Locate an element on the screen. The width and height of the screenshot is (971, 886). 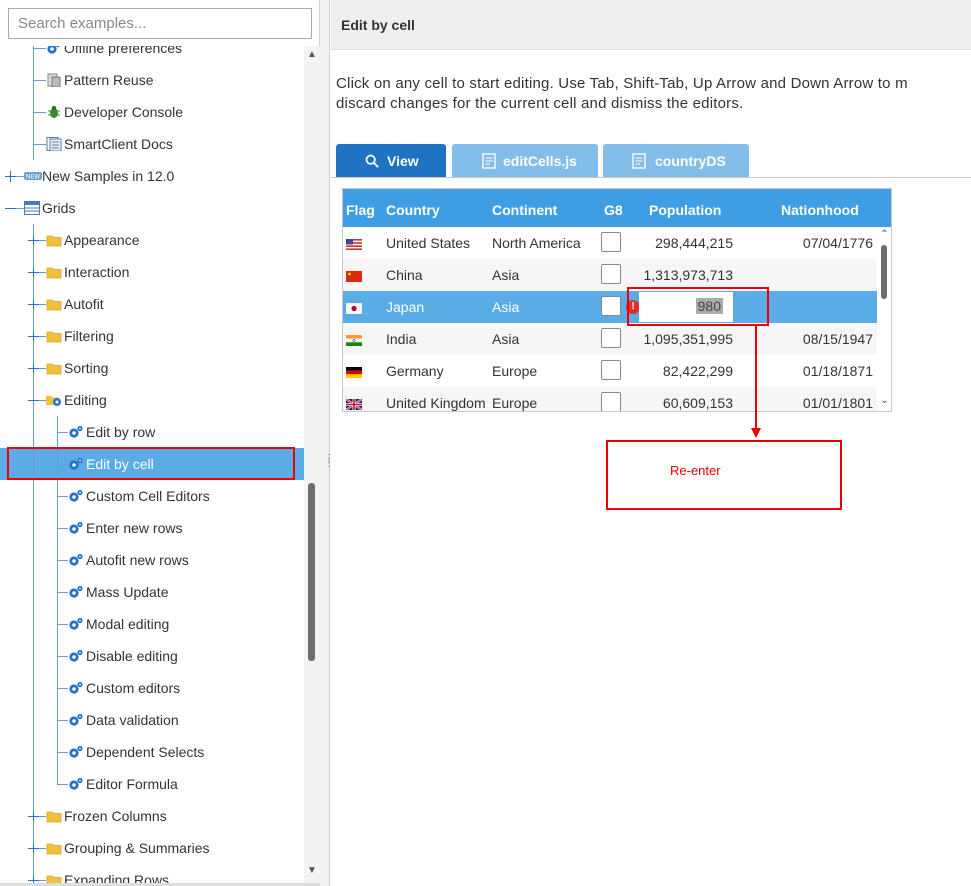
tree-item-new-samples-in-12-0: NEW New Samples in 12.0 is located at coordinates (152, 176).